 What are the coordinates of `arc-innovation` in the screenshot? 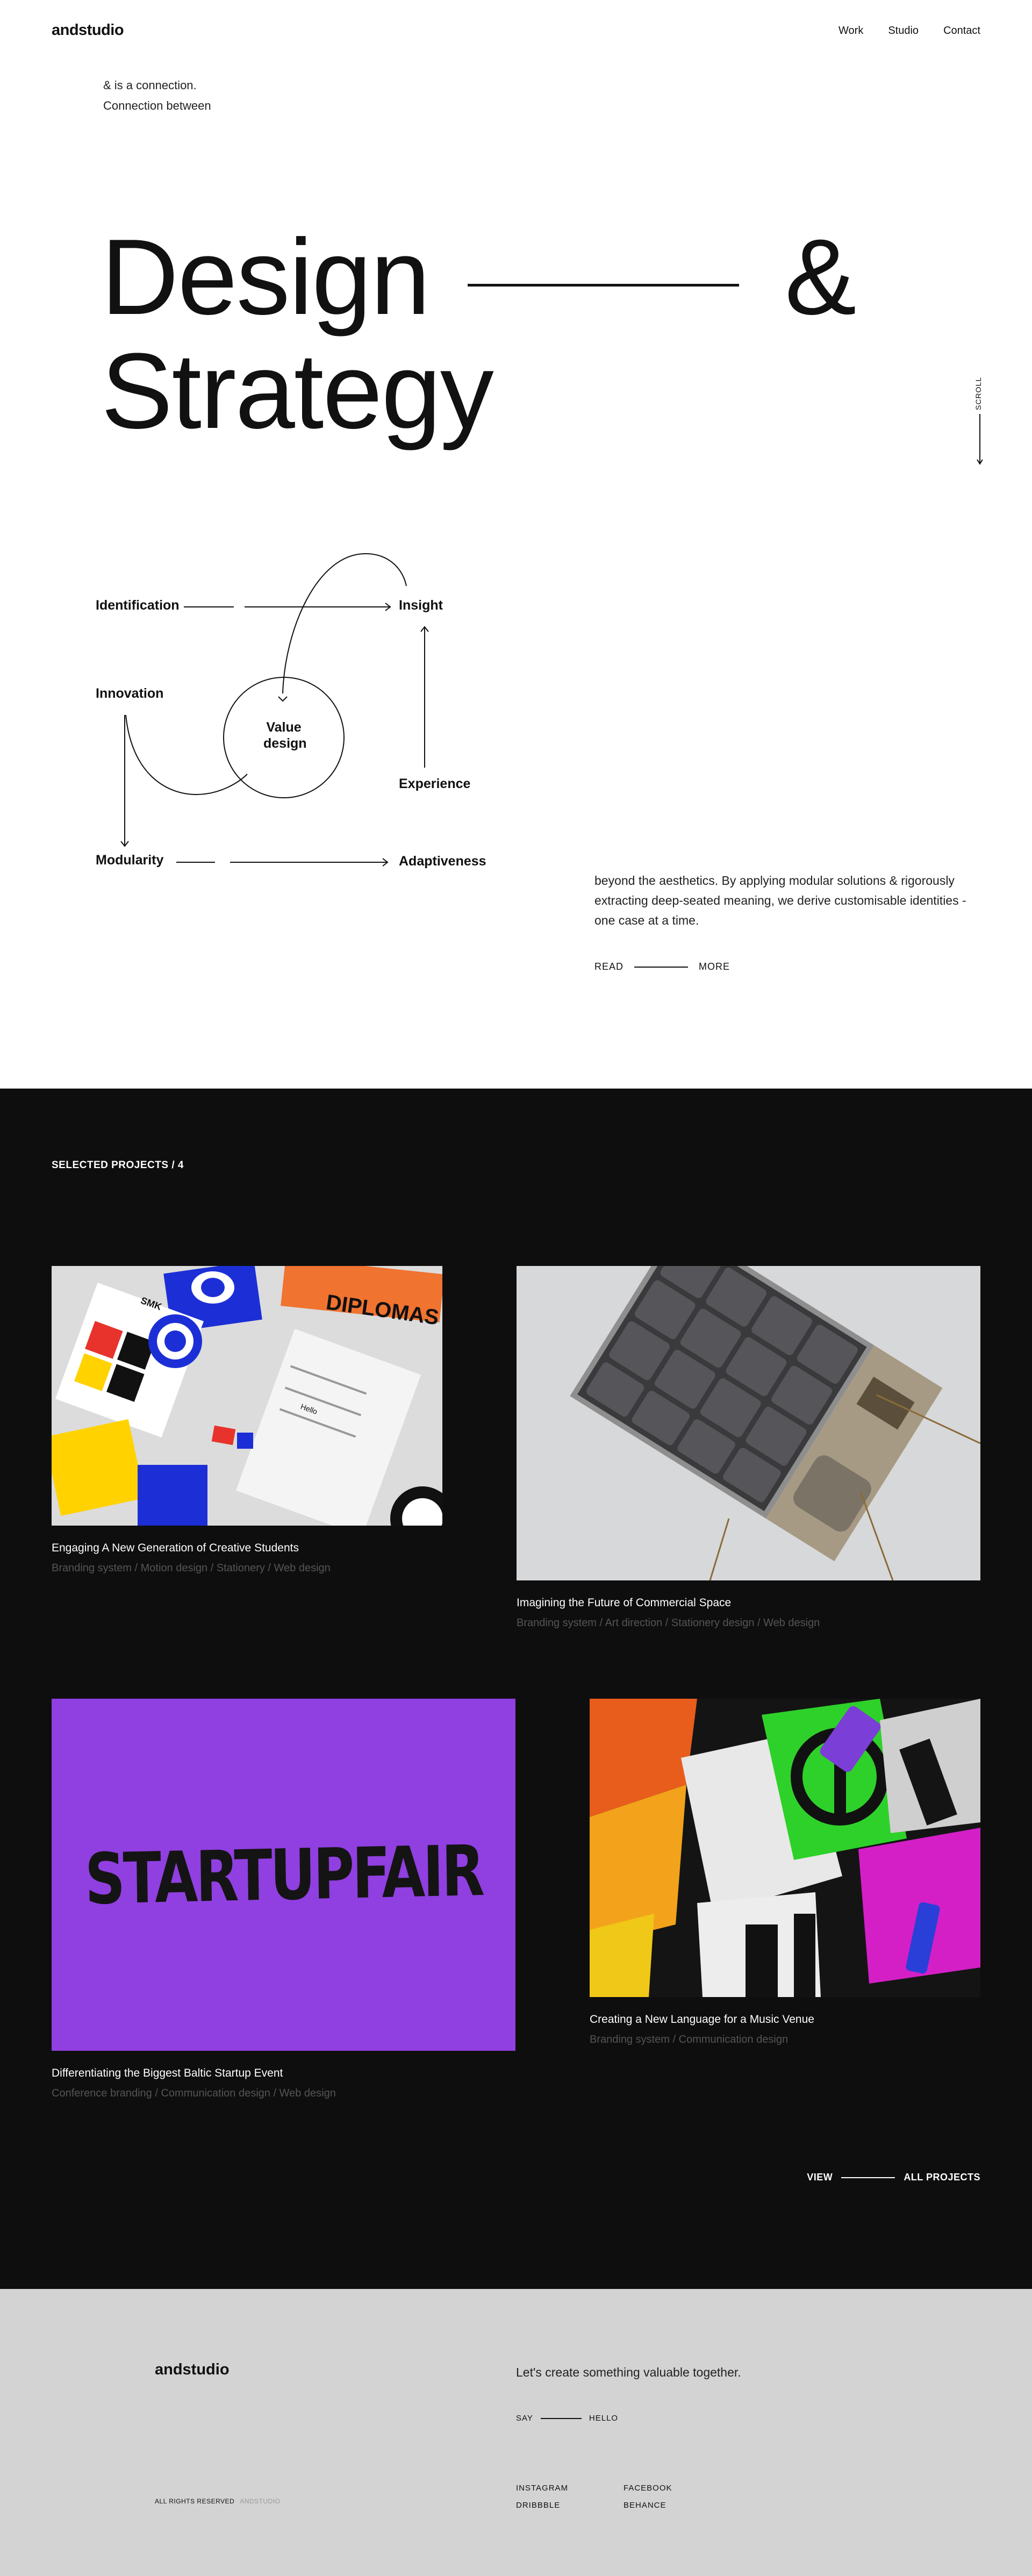 It's located at (186, 755).